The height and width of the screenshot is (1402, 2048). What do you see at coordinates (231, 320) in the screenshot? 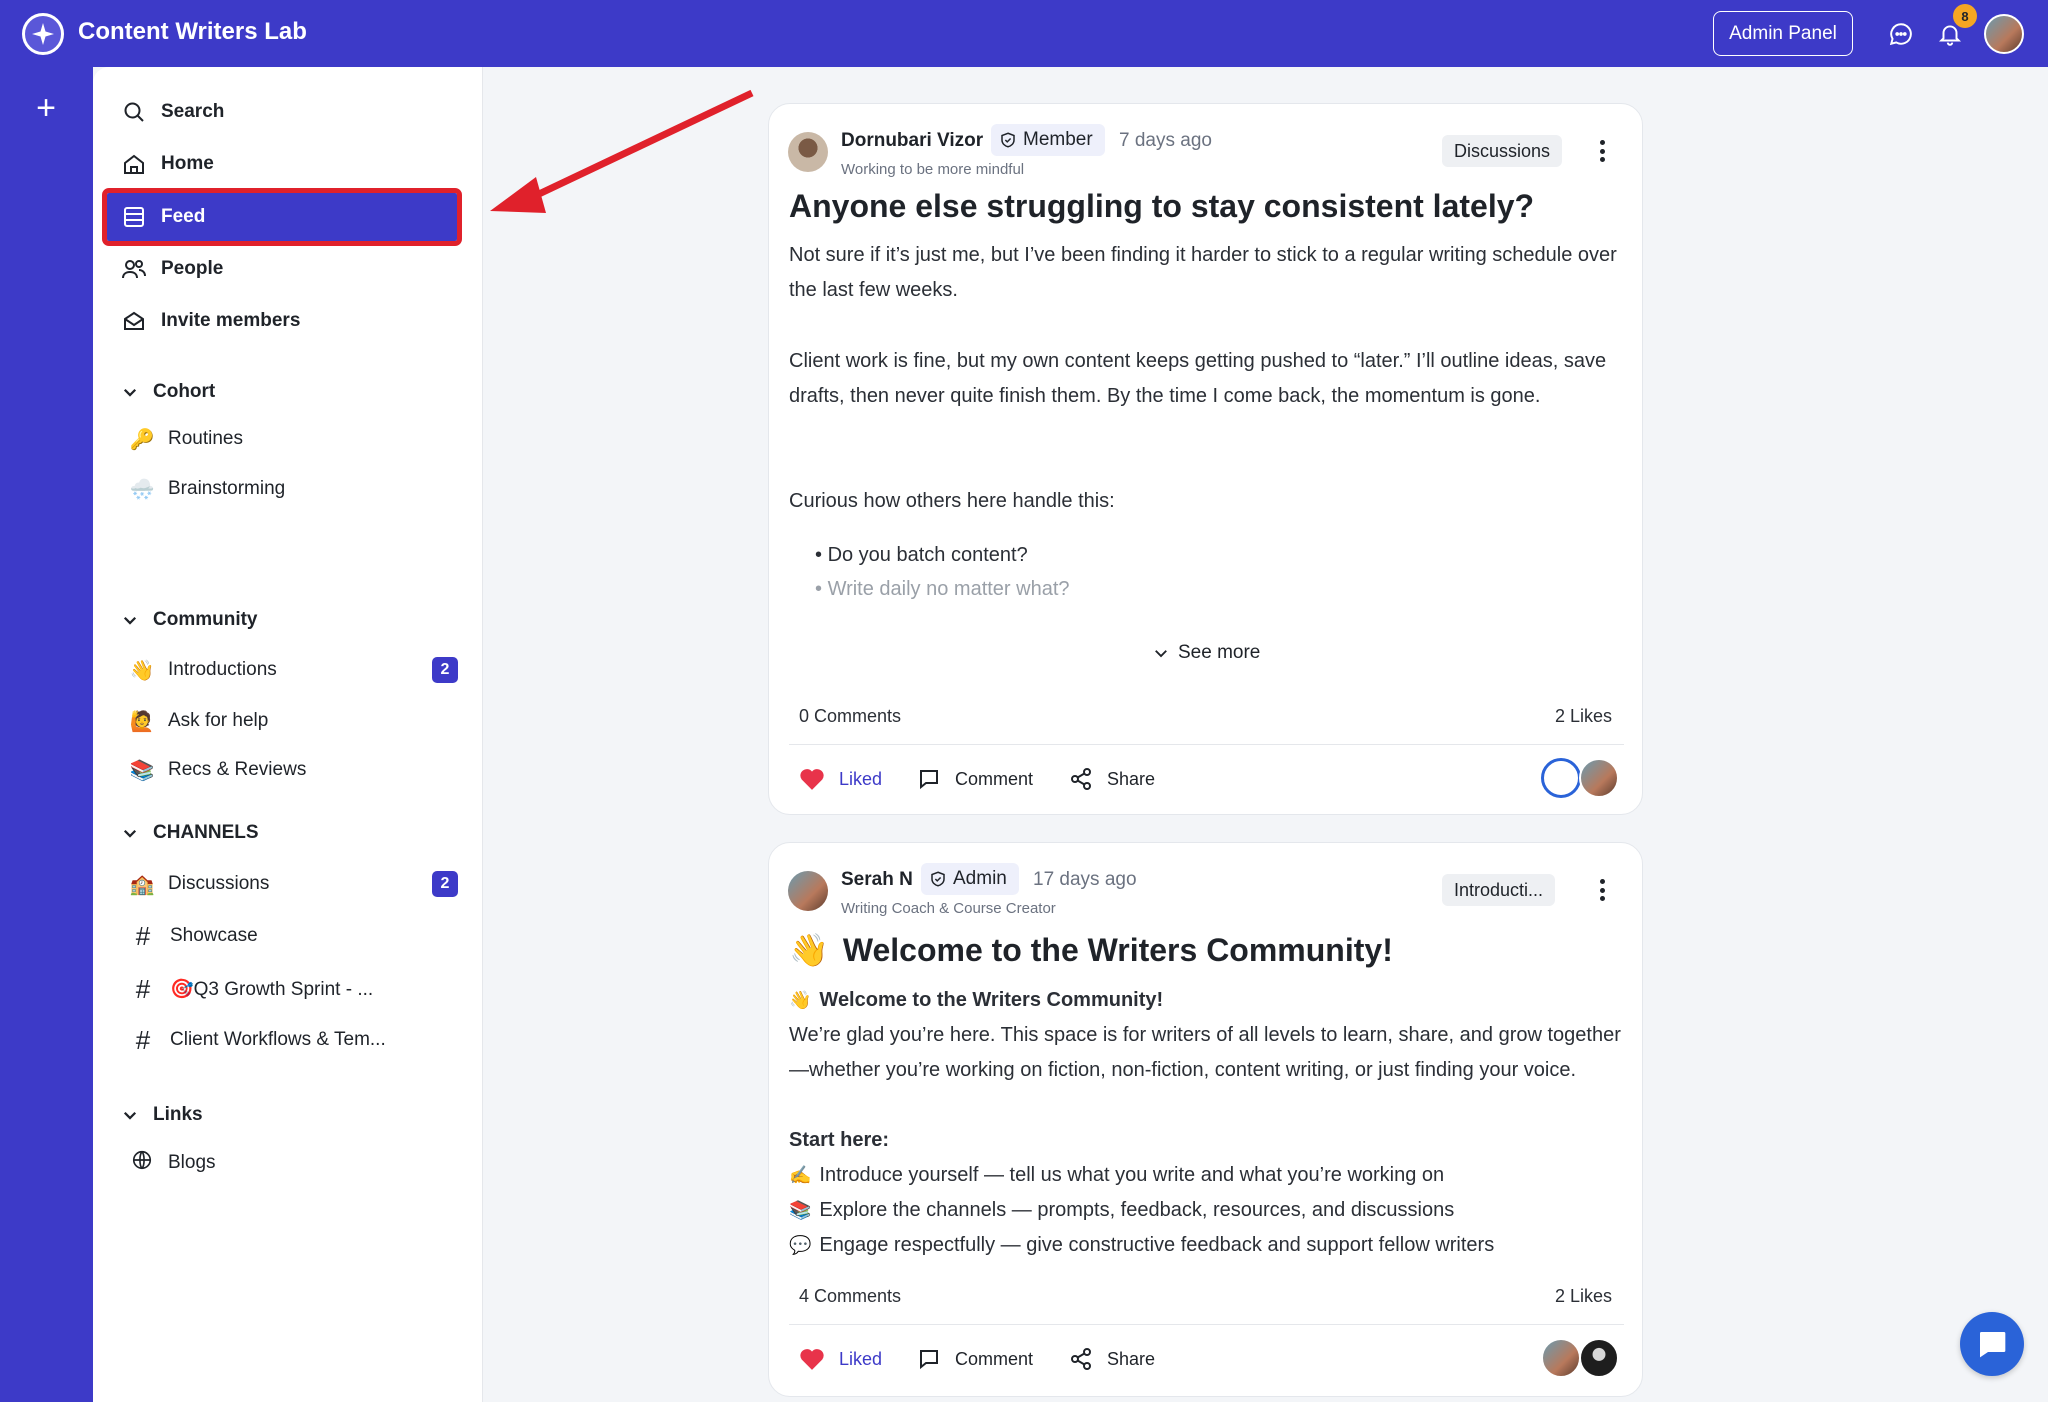
I see `sidebar-item-label: Invite members` at bounding box center [231, 320].